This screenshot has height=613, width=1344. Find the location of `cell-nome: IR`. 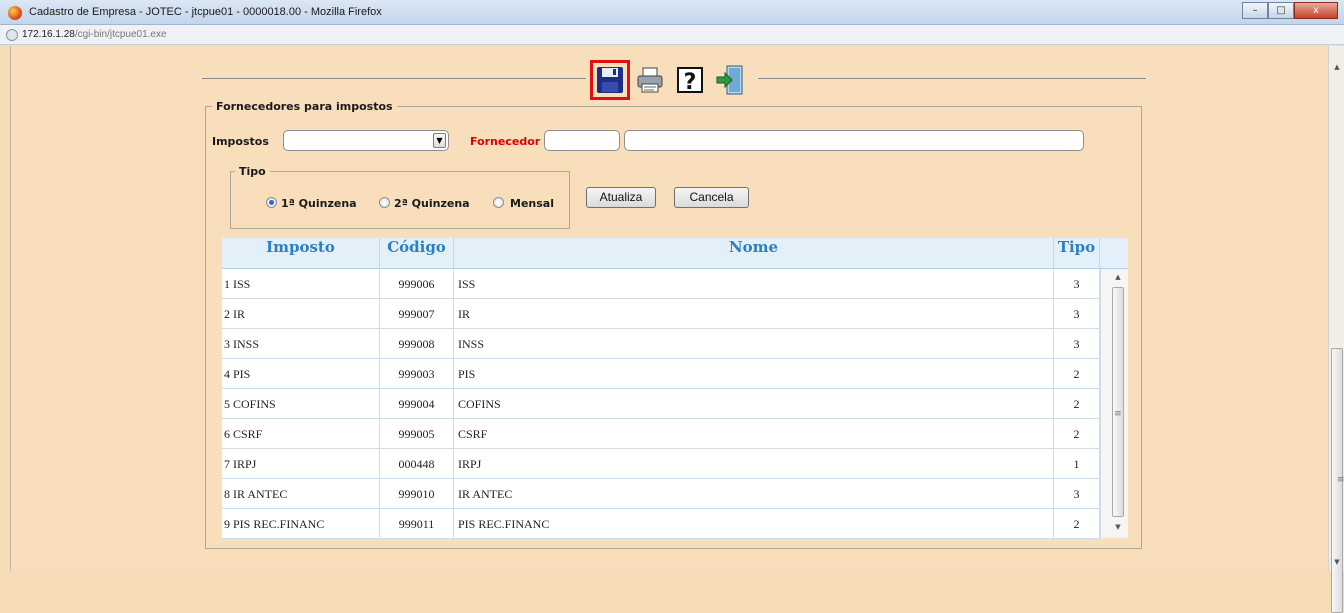

cell-nome: IR is located at coordinates (754, 314).